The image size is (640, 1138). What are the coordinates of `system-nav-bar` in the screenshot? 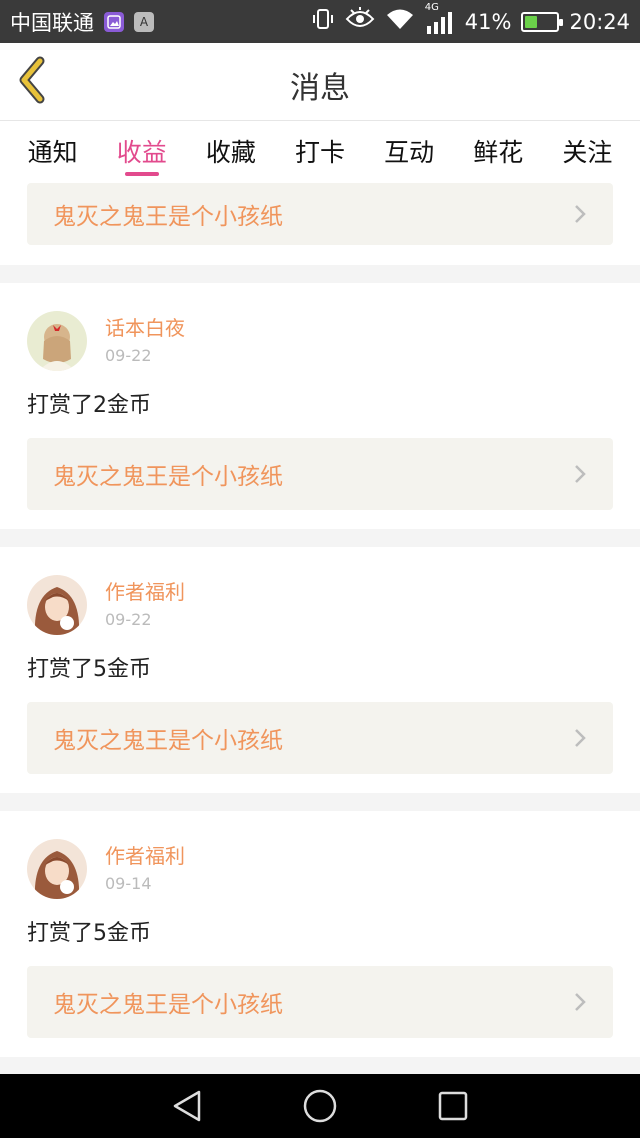 It's located at (320, 1106).